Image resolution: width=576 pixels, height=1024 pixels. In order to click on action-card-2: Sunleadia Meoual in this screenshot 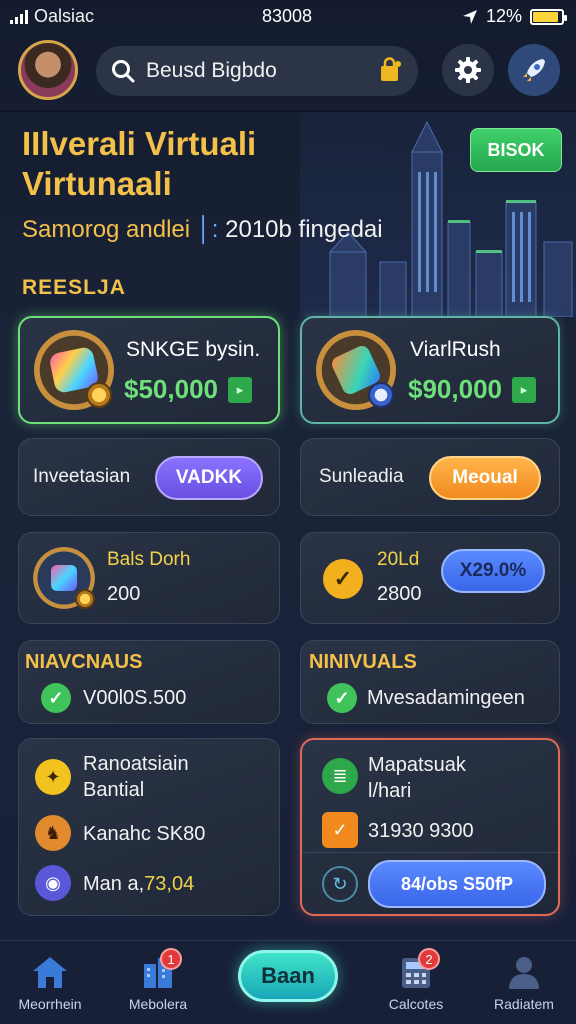, I will do `click(430, 477)`.